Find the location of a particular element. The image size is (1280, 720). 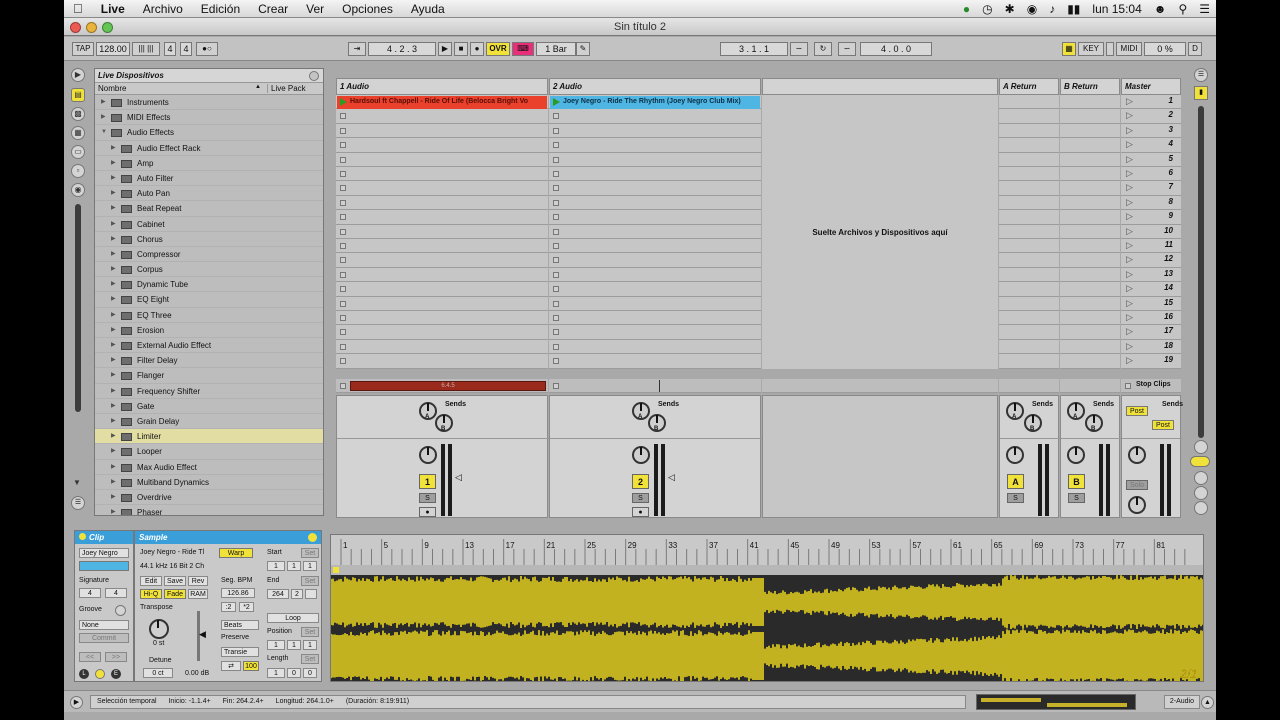

cue-volume-knob is located at coordinates (1137, 504).